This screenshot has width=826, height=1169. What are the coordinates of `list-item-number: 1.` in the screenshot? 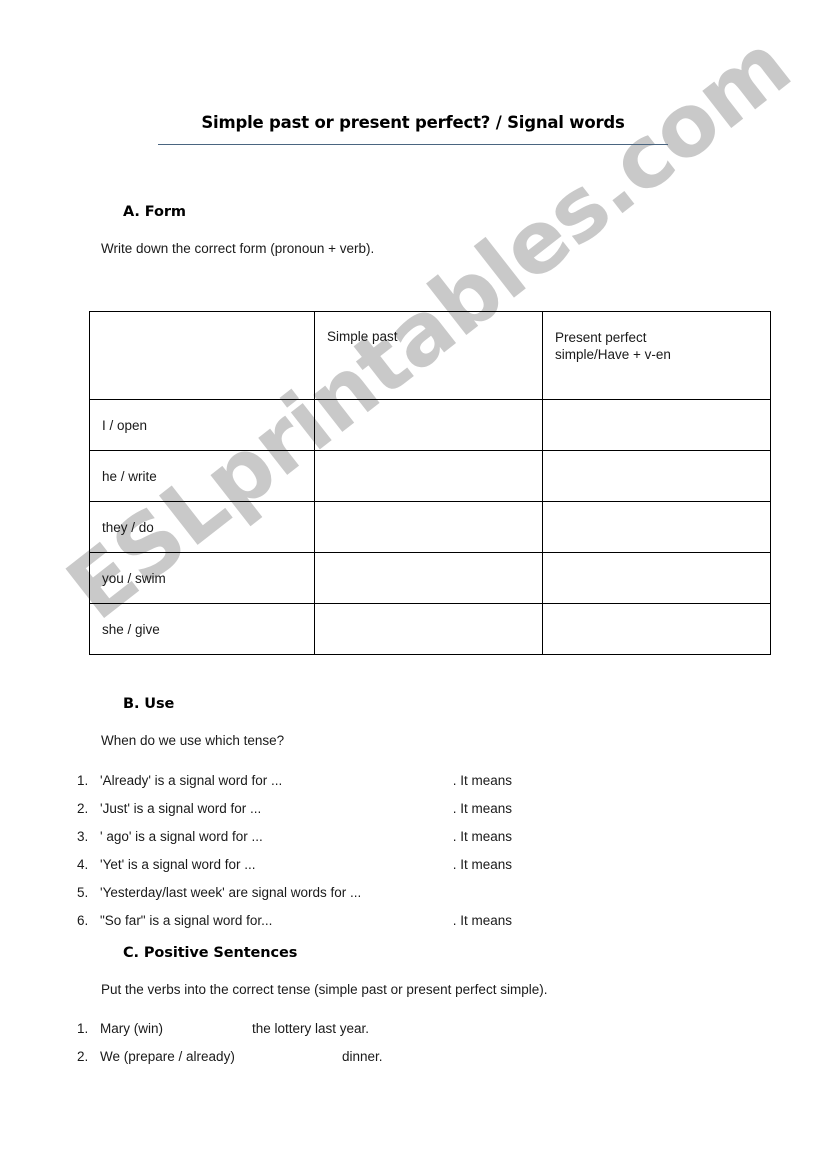 It's located at (83, 1028).